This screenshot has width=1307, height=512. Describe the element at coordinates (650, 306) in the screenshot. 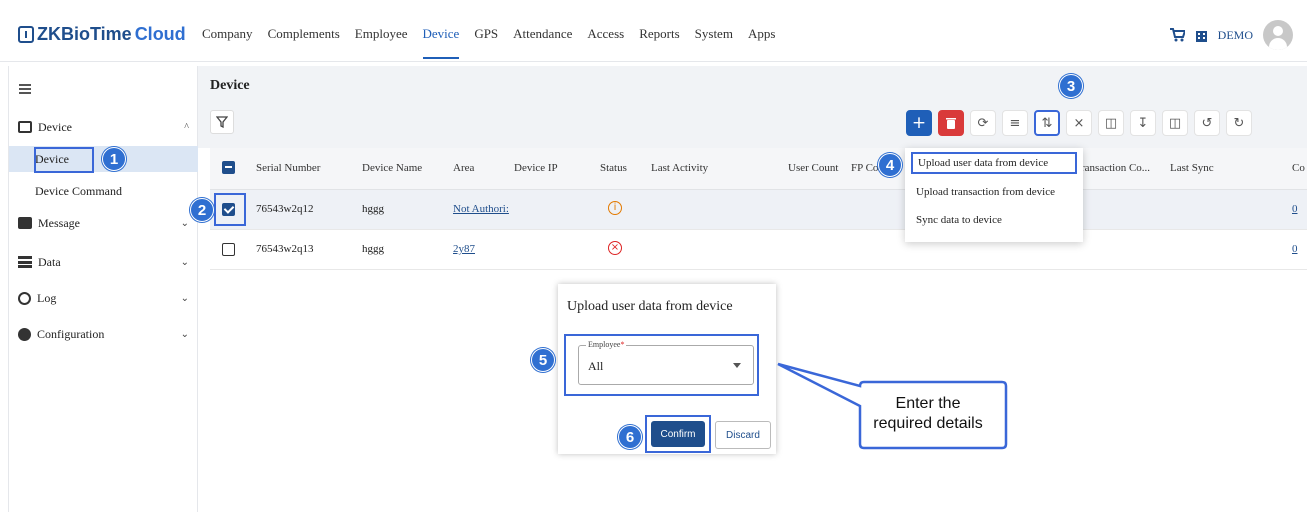

I see `dialog-title: Upload user data from device` at that location.